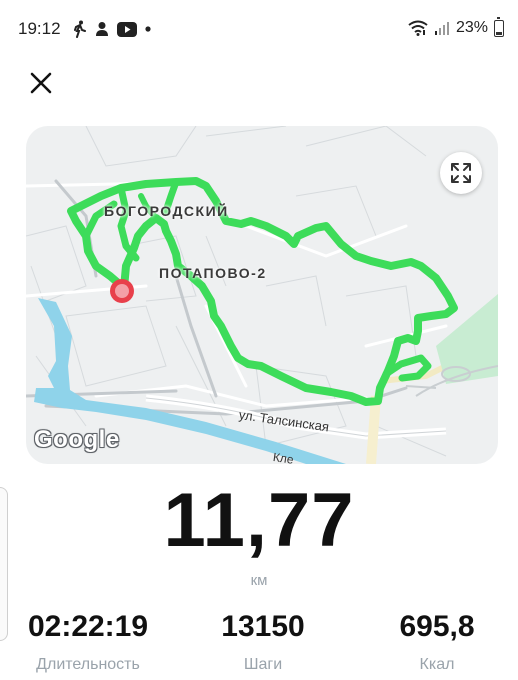 The image size is (518, 680). What do you see at coordinates (77, 439) in the screenshot?
I see `google-logo: Google` at bounding box center [77, 439].